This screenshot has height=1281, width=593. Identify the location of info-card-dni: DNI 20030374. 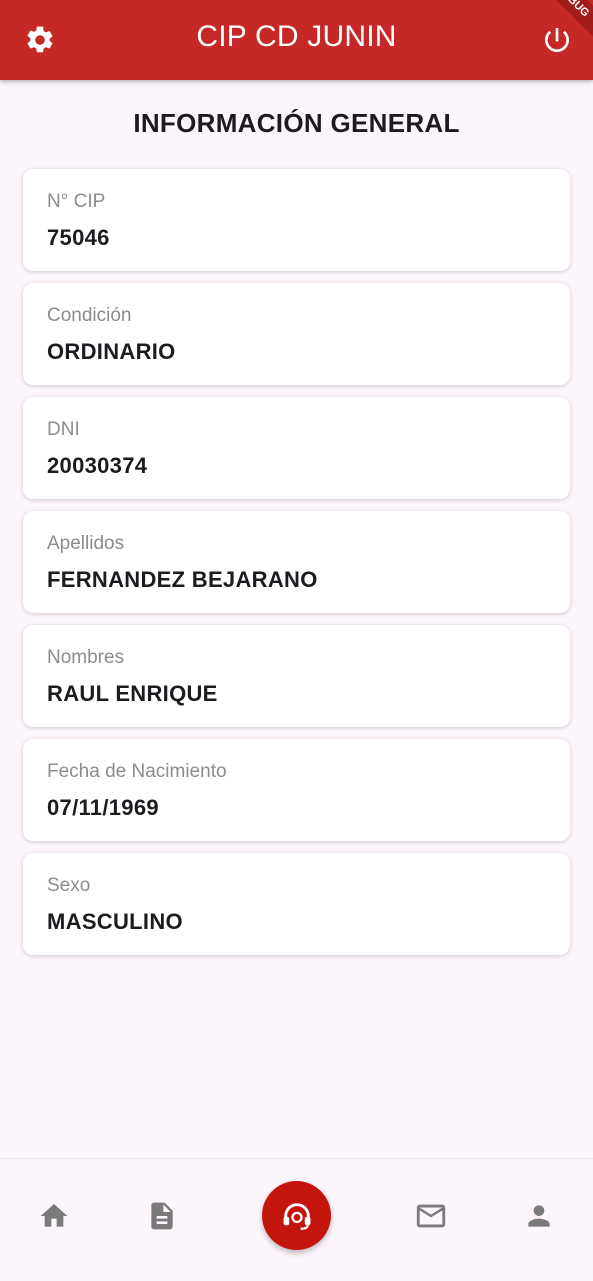
(296, 448).